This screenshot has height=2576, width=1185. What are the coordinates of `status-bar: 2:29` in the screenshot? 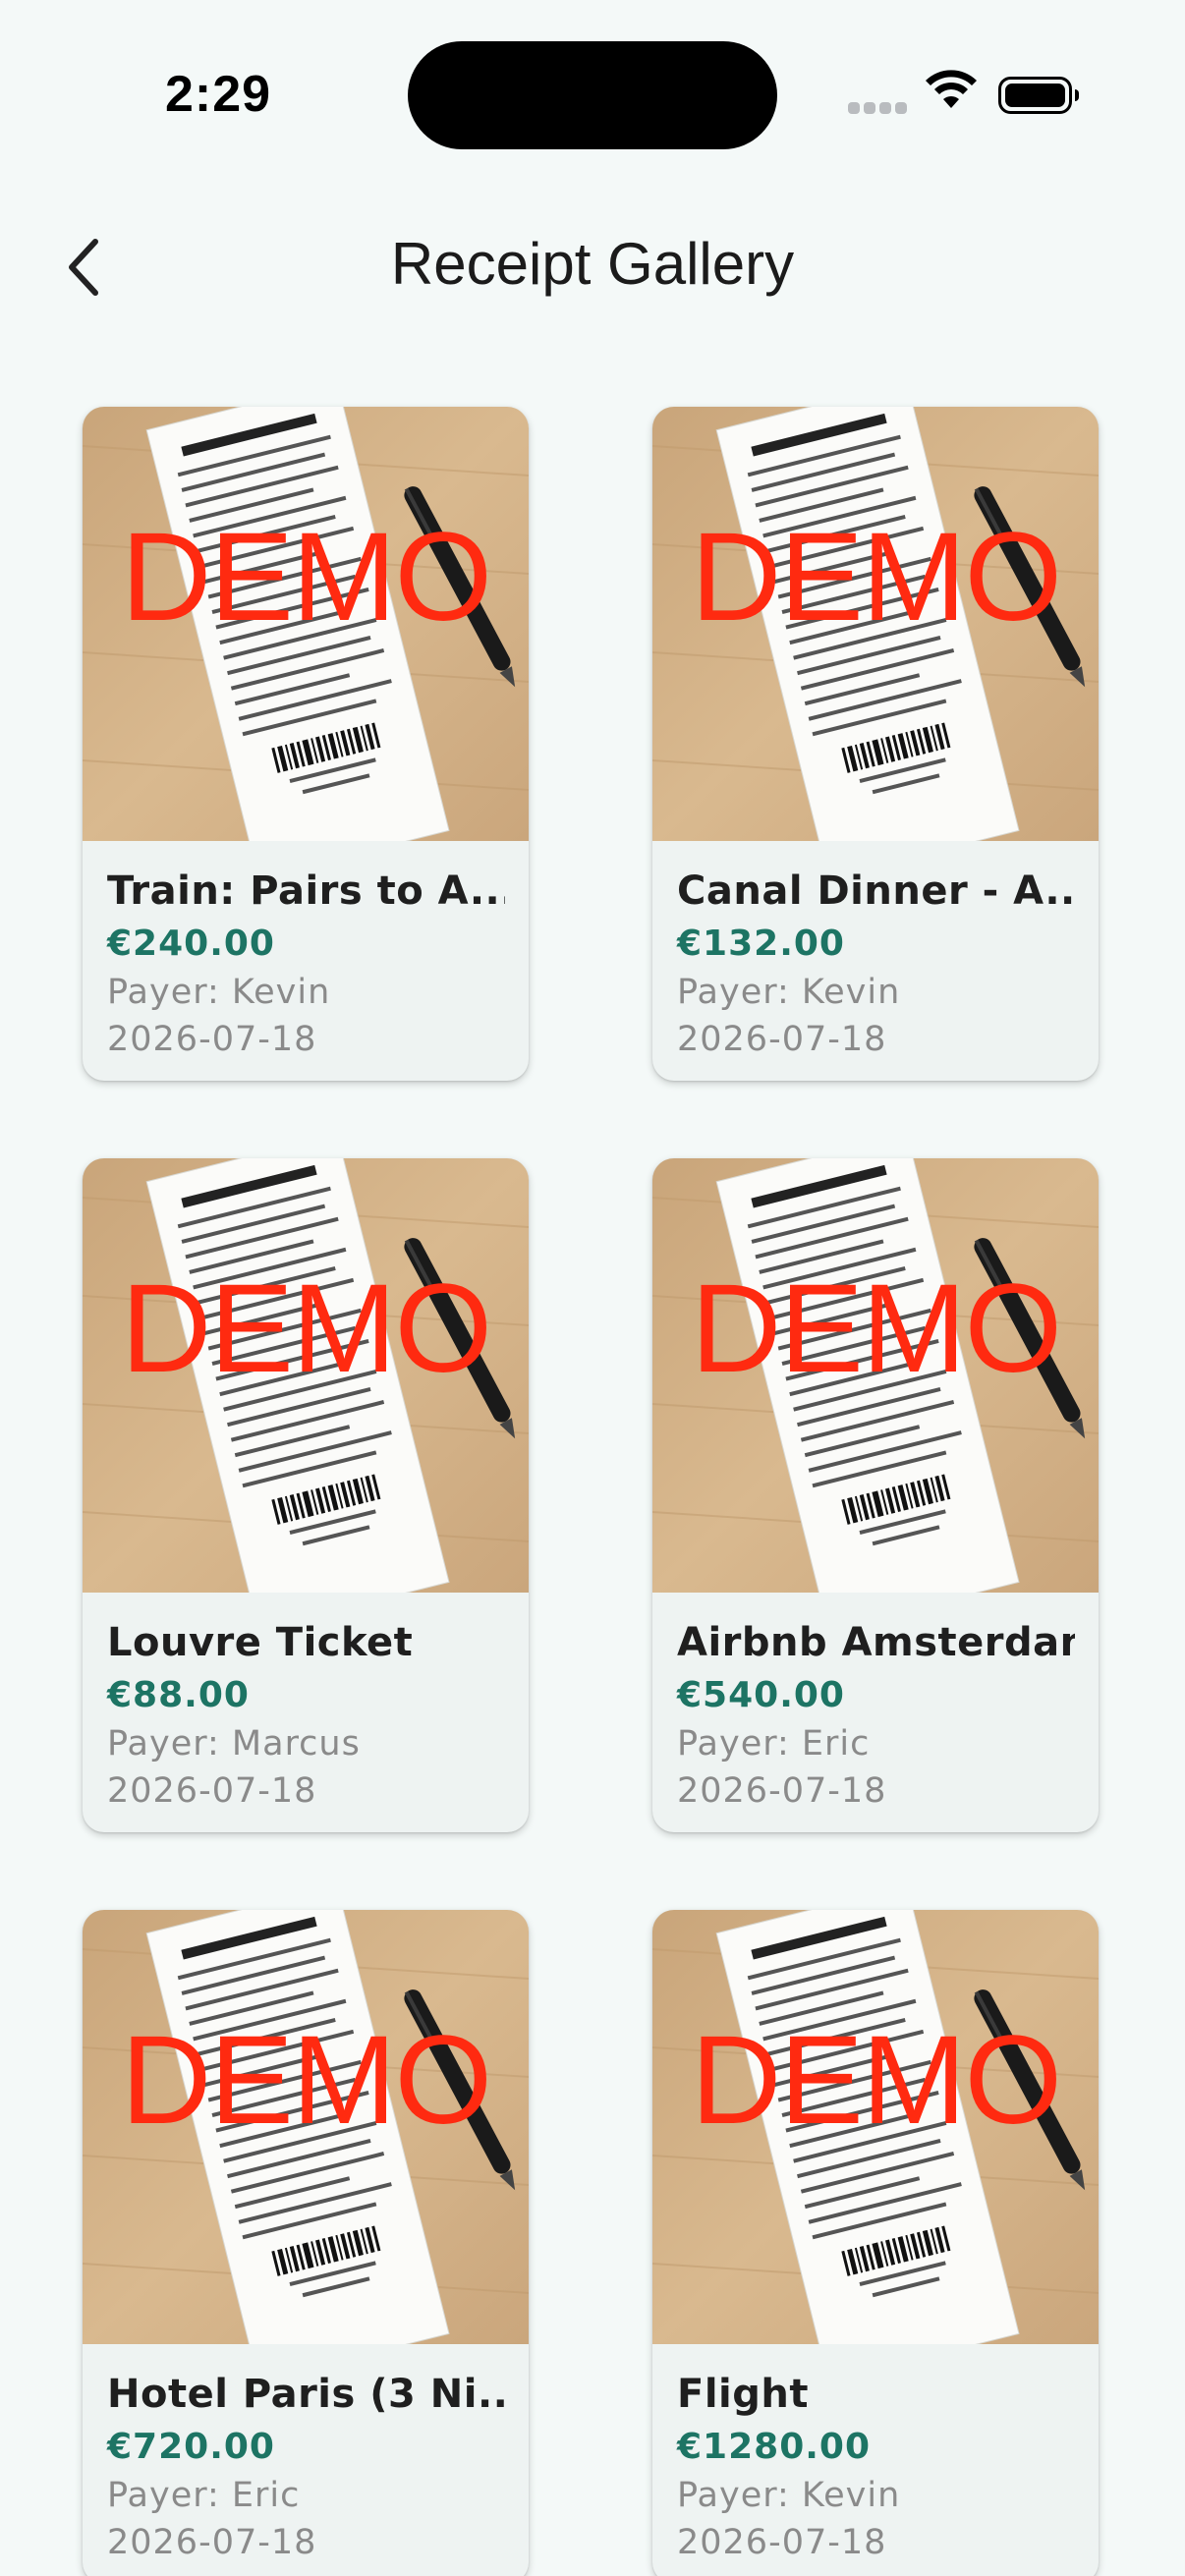 It's located at (592, 98).